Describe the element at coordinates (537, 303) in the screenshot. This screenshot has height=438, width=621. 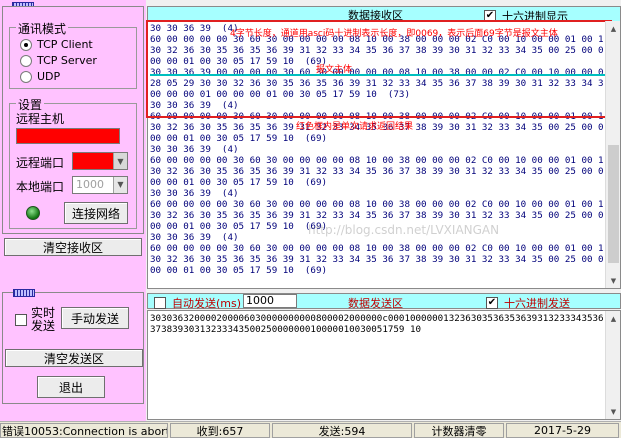
I see `hex-send-label: 十六进制发送` at that location.